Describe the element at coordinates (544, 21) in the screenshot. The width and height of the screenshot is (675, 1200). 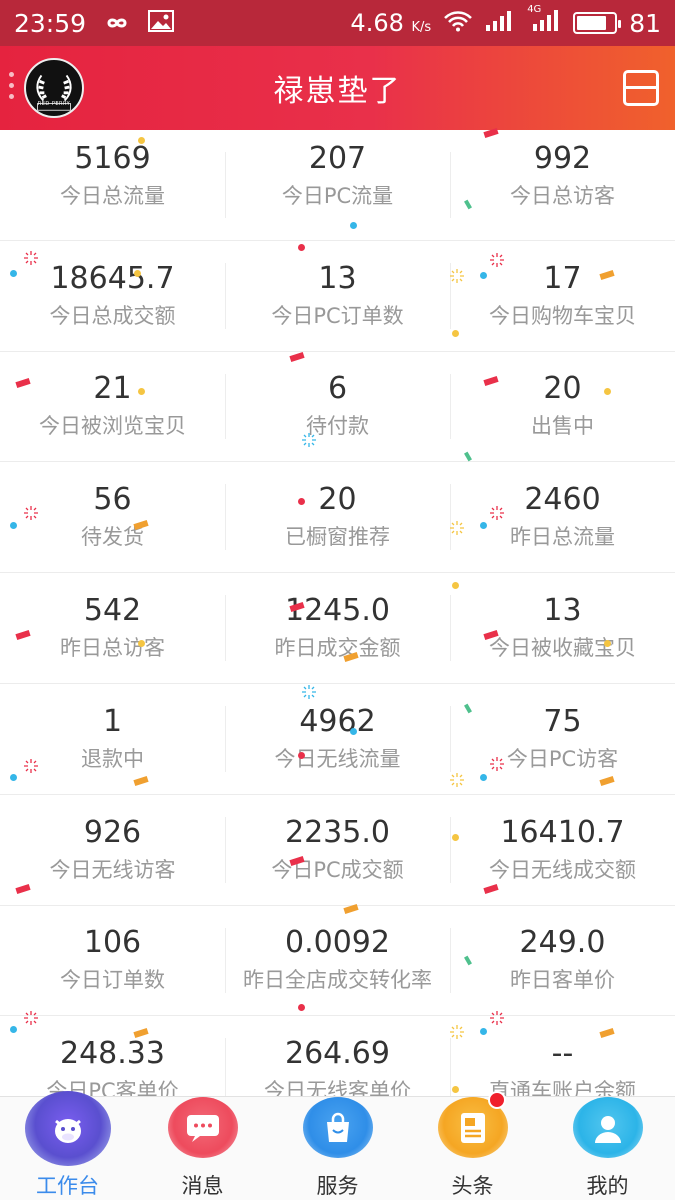
I see `signal-4g-icon: 4G` at that location.